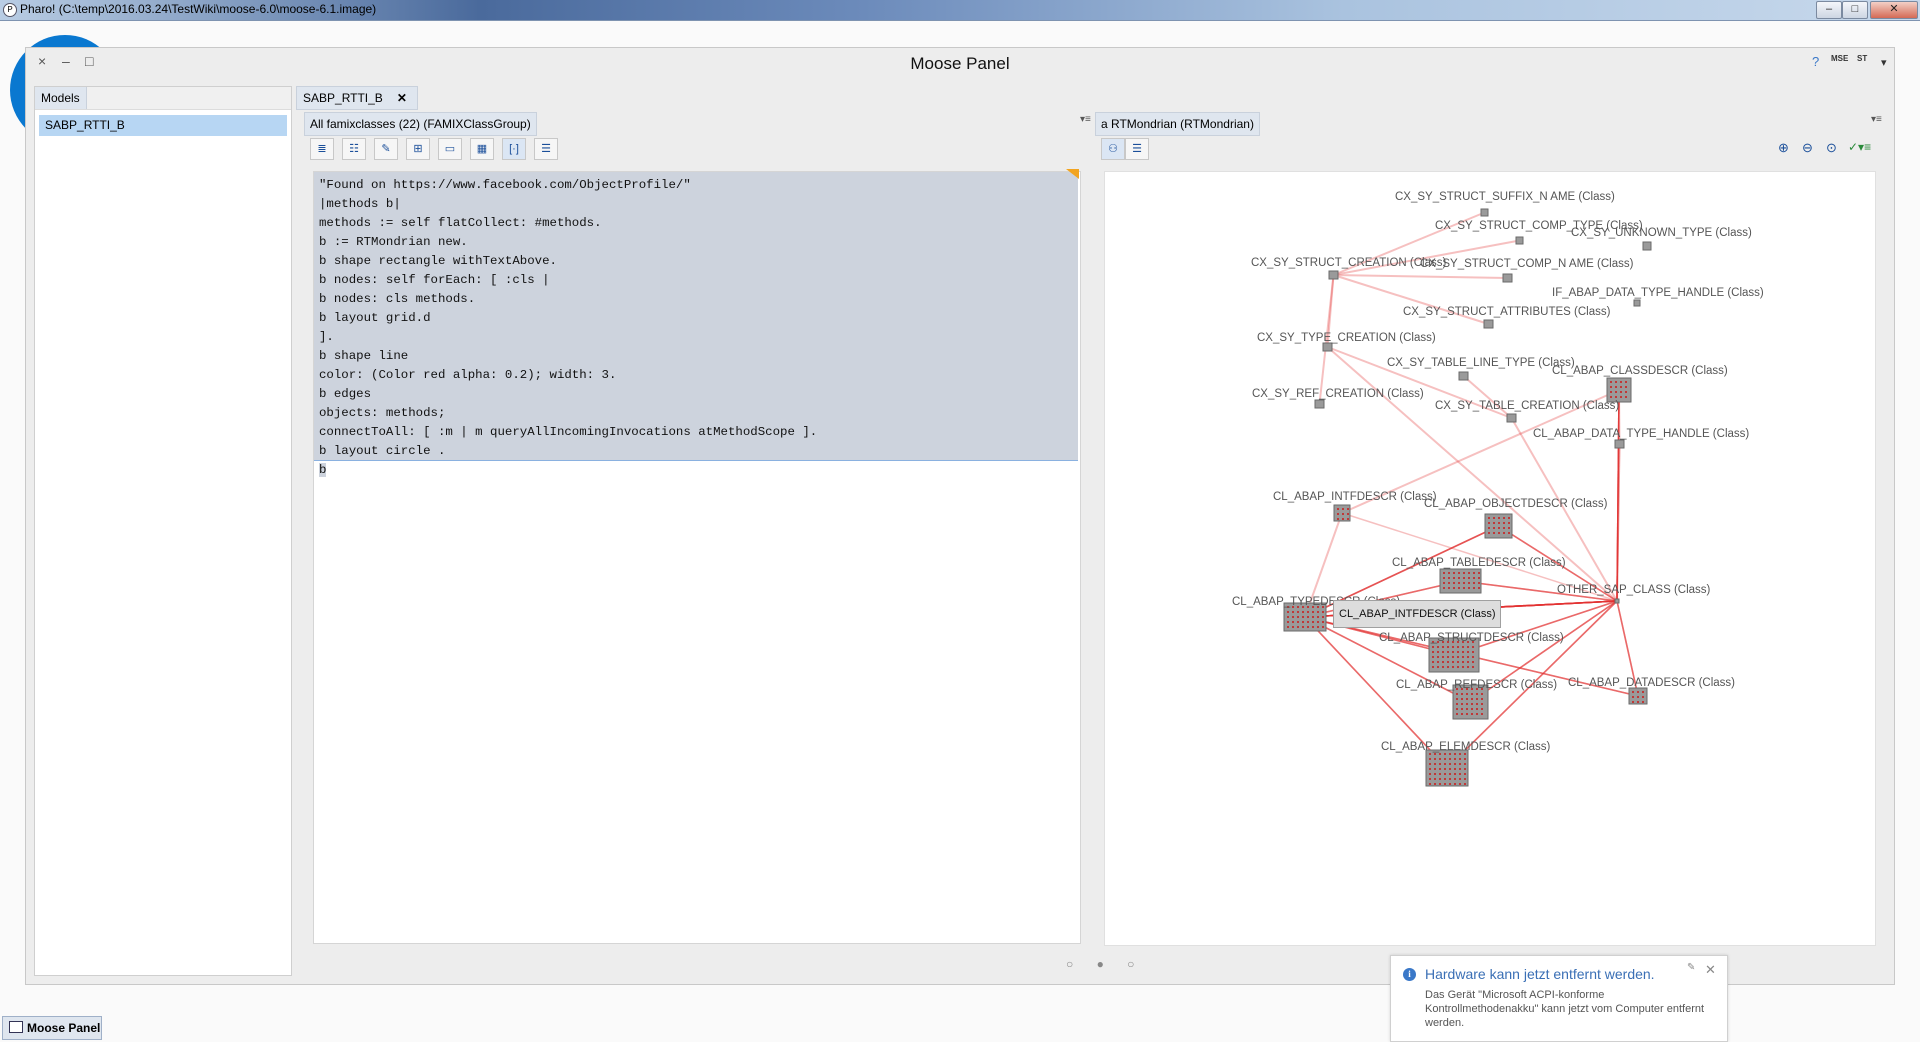 This screenshot has width=1920, height=1042. I want to click on code-view-icon: [·], so click(514, 149).